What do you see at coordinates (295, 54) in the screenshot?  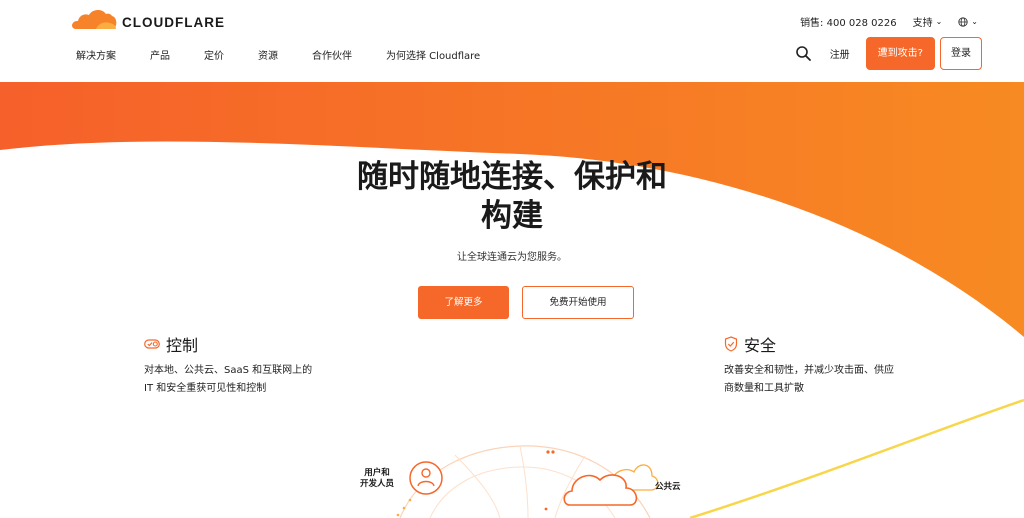 I see `main-nav: 解决方案 产品 定价 资源 合作伙伴 为何选择 Cloudflare` at bounding box center [295, 54].